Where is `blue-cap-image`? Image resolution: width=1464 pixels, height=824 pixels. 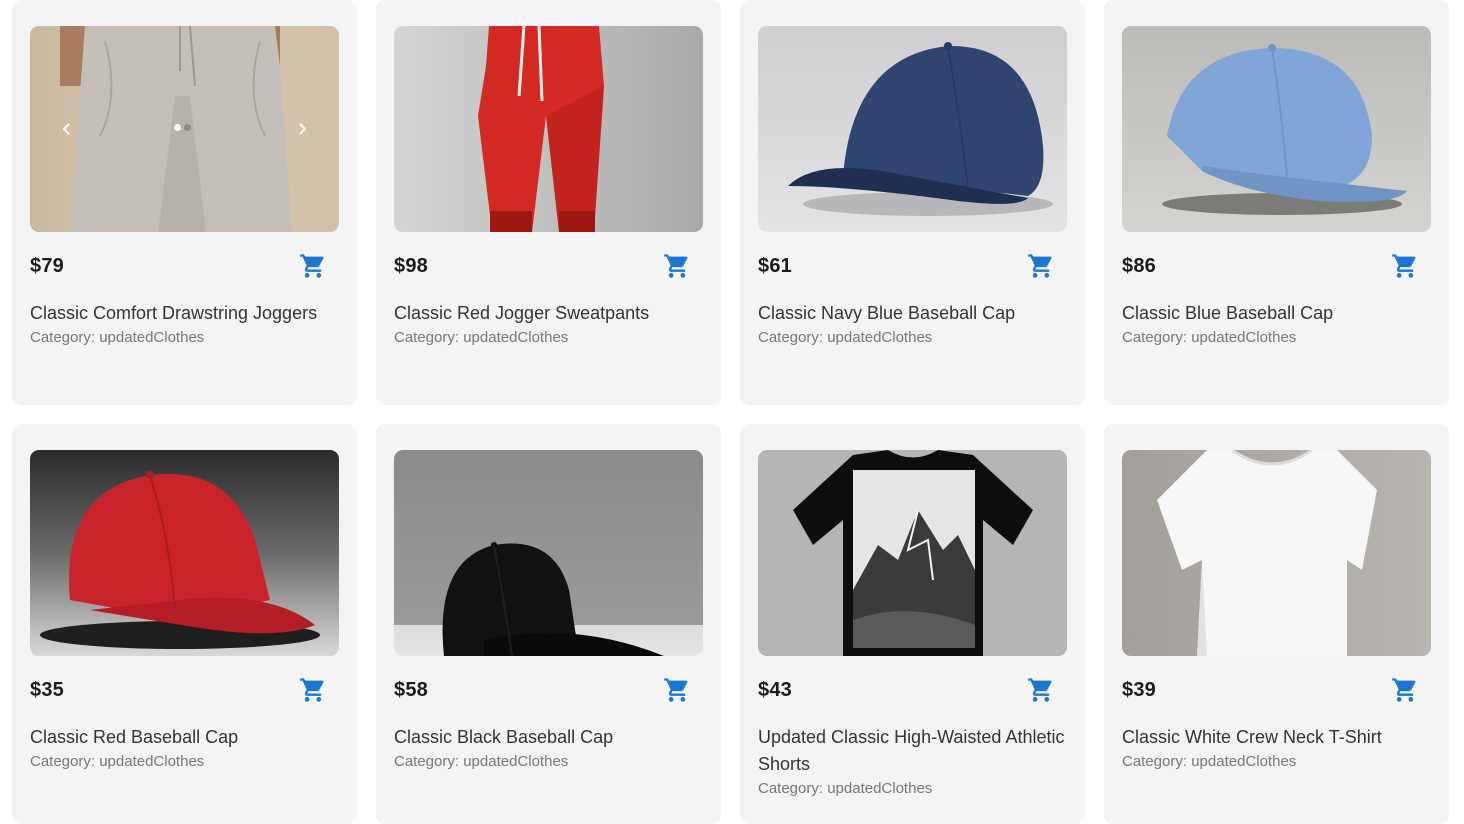 blue-cap-image is located at coordinates (1284, 129).